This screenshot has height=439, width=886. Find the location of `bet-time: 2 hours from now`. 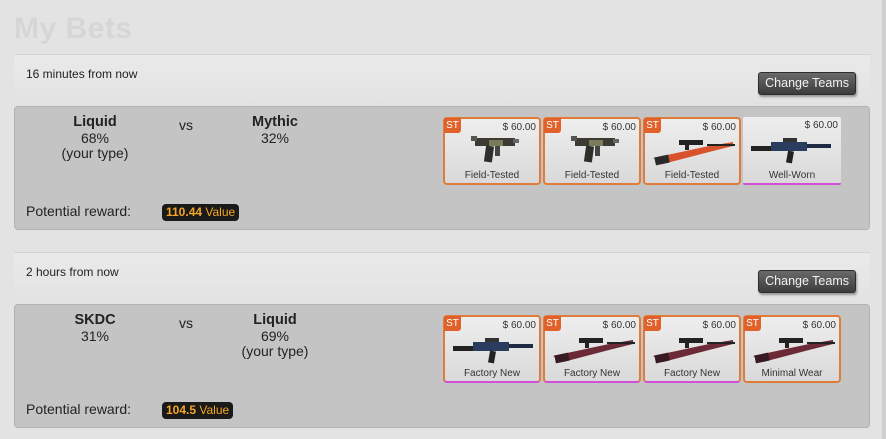

bet-time: 2 hours from now is located at coordinates (72, 272).